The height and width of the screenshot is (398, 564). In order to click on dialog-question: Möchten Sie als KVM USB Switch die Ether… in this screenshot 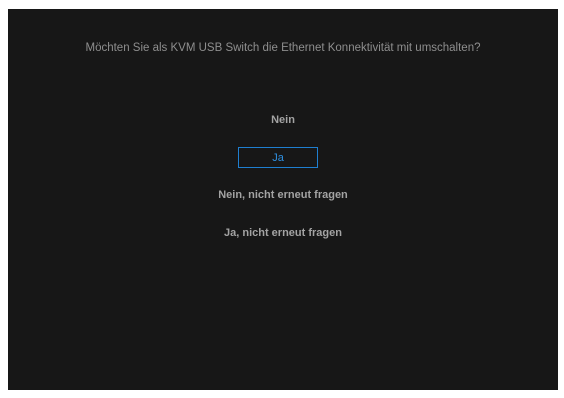, I will do `click(283, 48)`.